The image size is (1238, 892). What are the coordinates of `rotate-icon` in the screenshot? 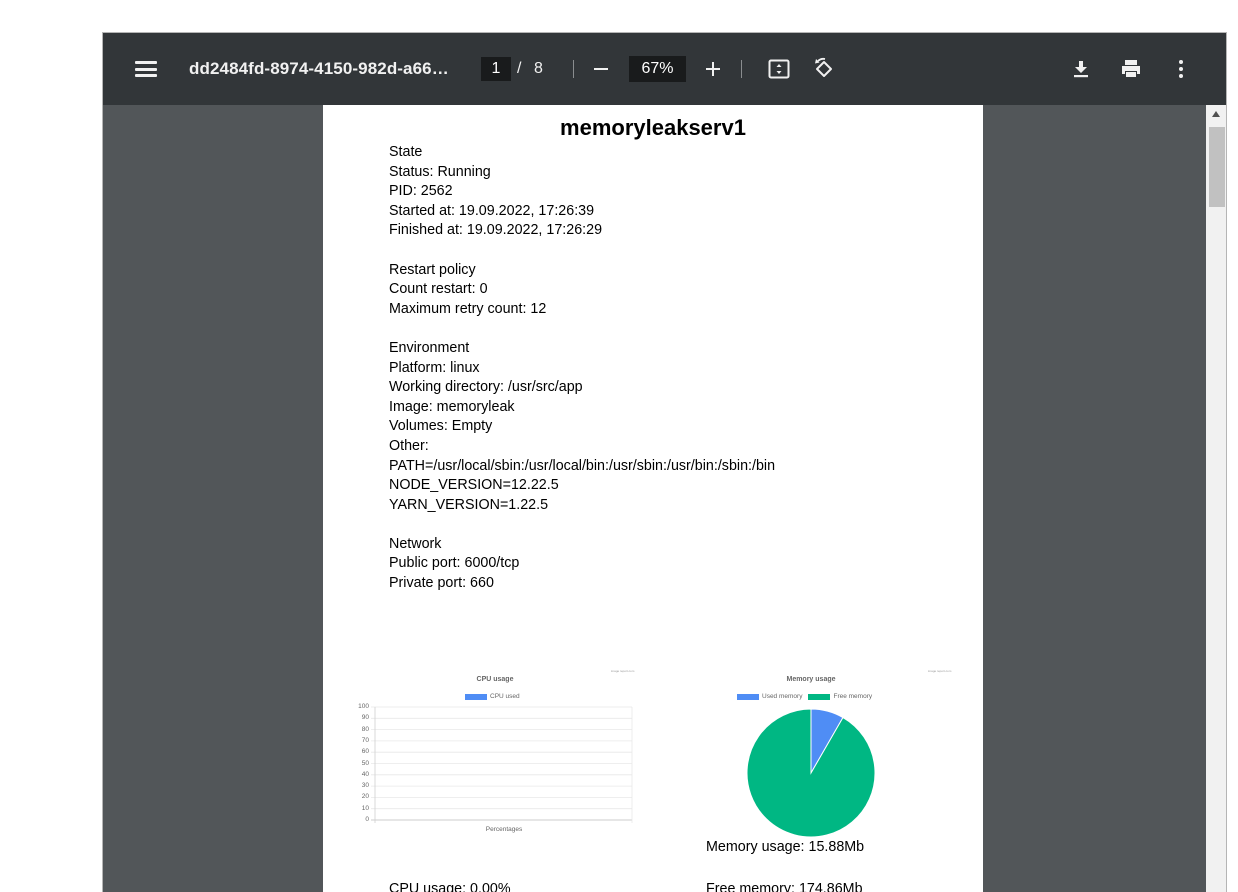 It's located at (823, 67).